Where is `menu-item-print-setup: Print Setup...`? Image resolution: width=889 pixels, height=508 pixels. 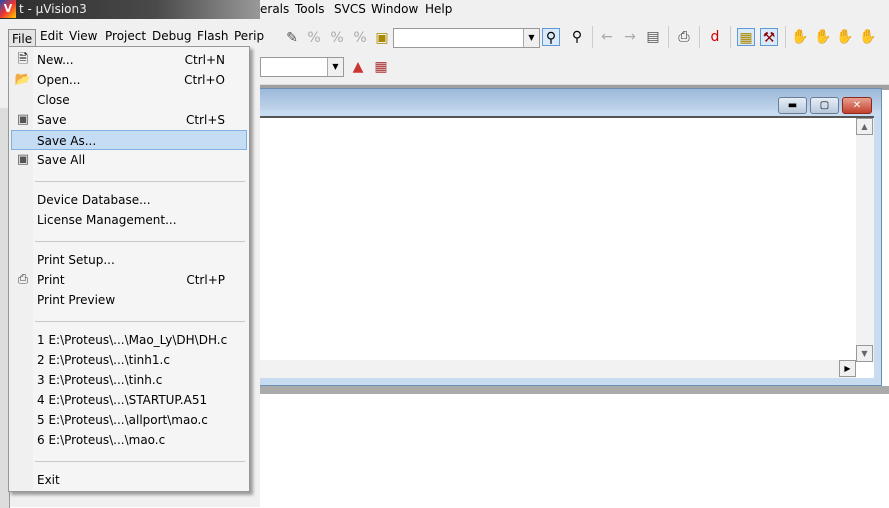
menu-item-print-setup: Print Setup... is located at coordinates (129, 260).